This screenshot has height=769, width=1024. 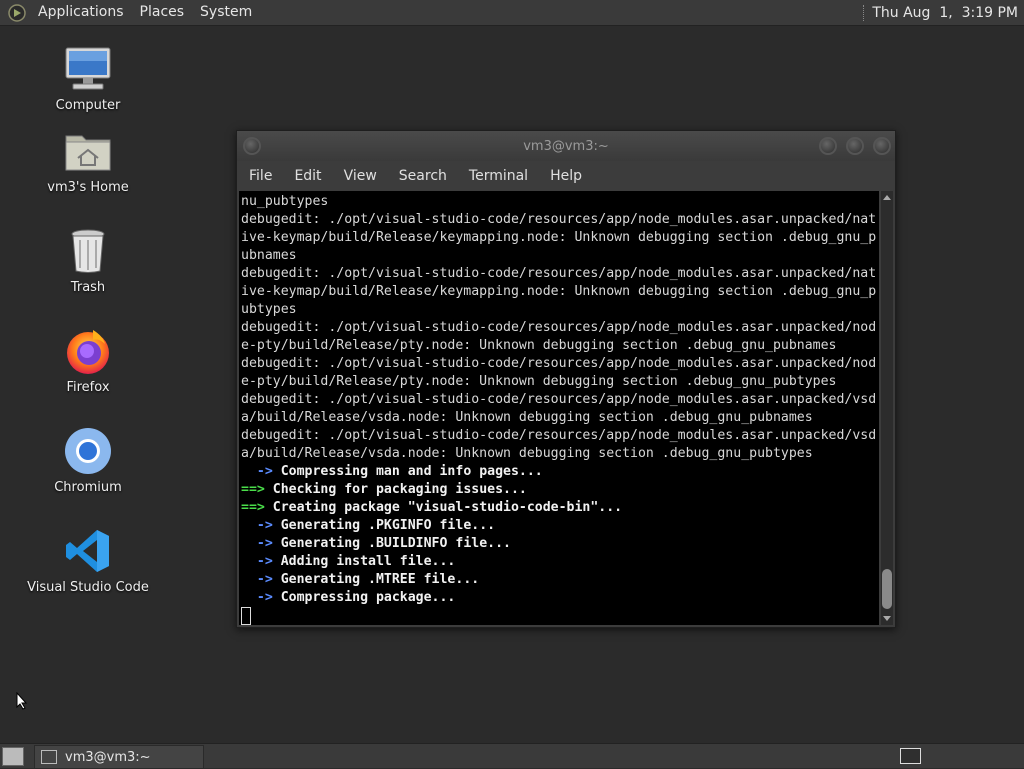 What do you see at coordinates (22, 702) in the screenshot?
I see `mouse-pointer-icon` at bounding box center [22, 702].